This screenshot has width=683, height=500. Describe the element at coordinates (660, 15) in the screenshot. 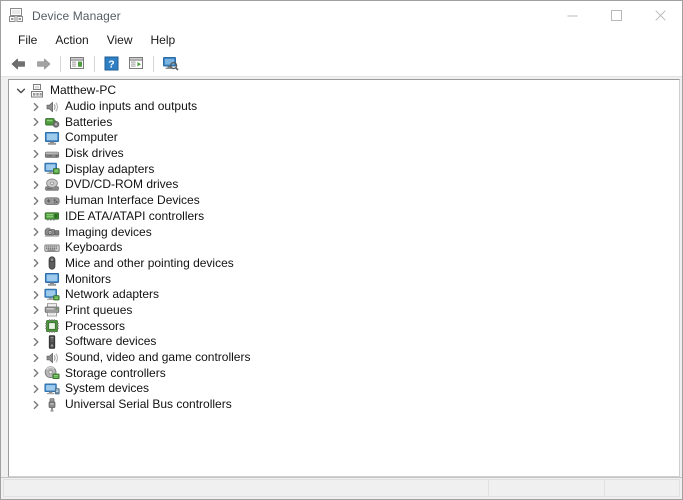

I see `close-button` at that location.